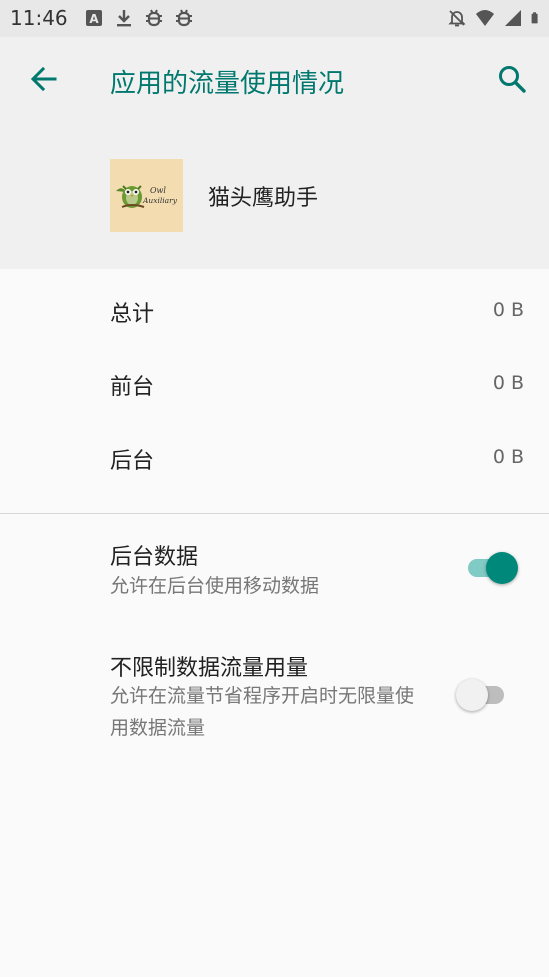 Image resolution: width=549 pixels, height=977 pixels. What do you see at coordinates (263, 198) in the screenshot?
I see `app-name: 猫头鹰助手` at bounding box center [263, 198].